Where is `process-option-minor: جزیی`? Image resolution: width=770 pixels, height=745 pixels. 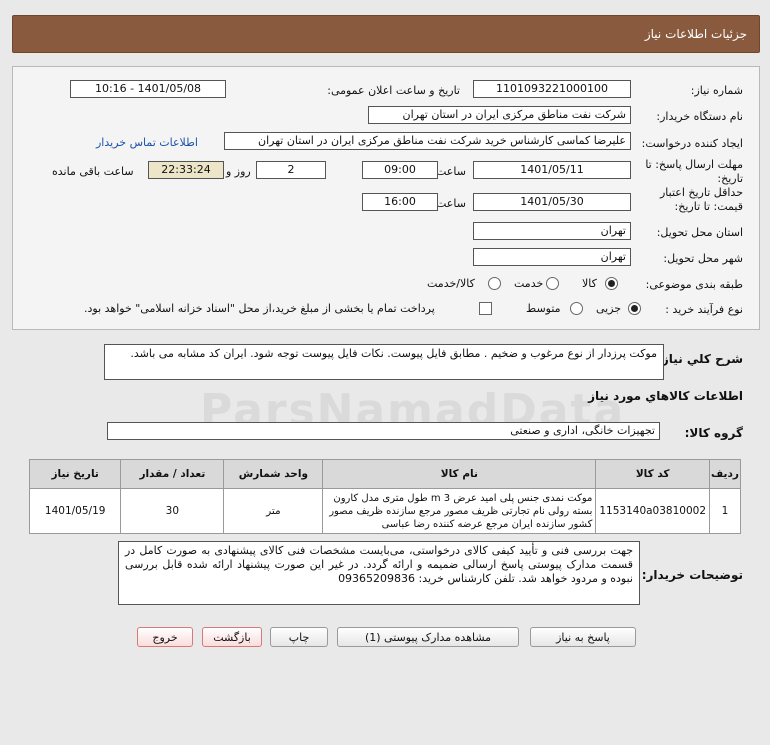
process-option-minor: جزیی is located at coordinates (609, 308).